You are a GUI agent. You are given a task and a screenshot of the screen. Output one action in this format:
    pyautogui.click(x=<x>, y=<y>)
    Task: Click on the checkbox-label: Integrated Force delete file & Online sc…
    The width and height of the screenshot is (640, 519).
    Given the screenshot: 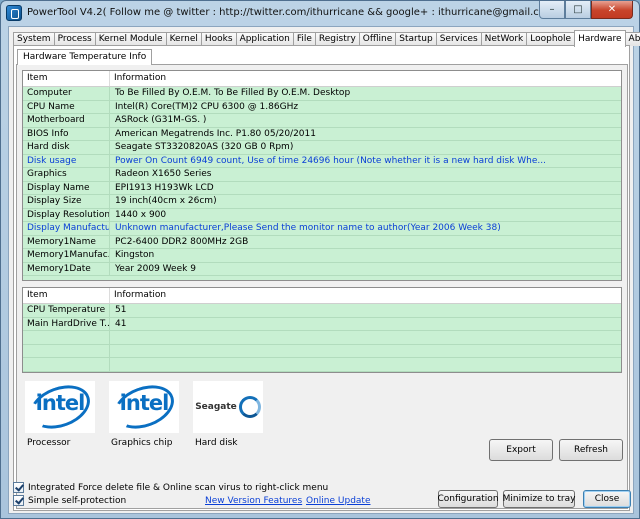 What is the action you would take?
    pyautogui.click(x=178, y=487)
    